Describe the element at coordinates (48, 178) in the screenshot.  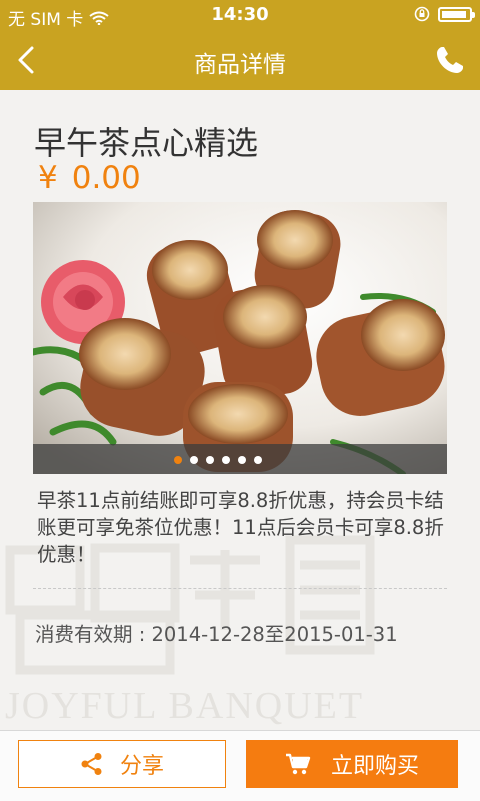
I see `currency-symbol: ¥` at that location.